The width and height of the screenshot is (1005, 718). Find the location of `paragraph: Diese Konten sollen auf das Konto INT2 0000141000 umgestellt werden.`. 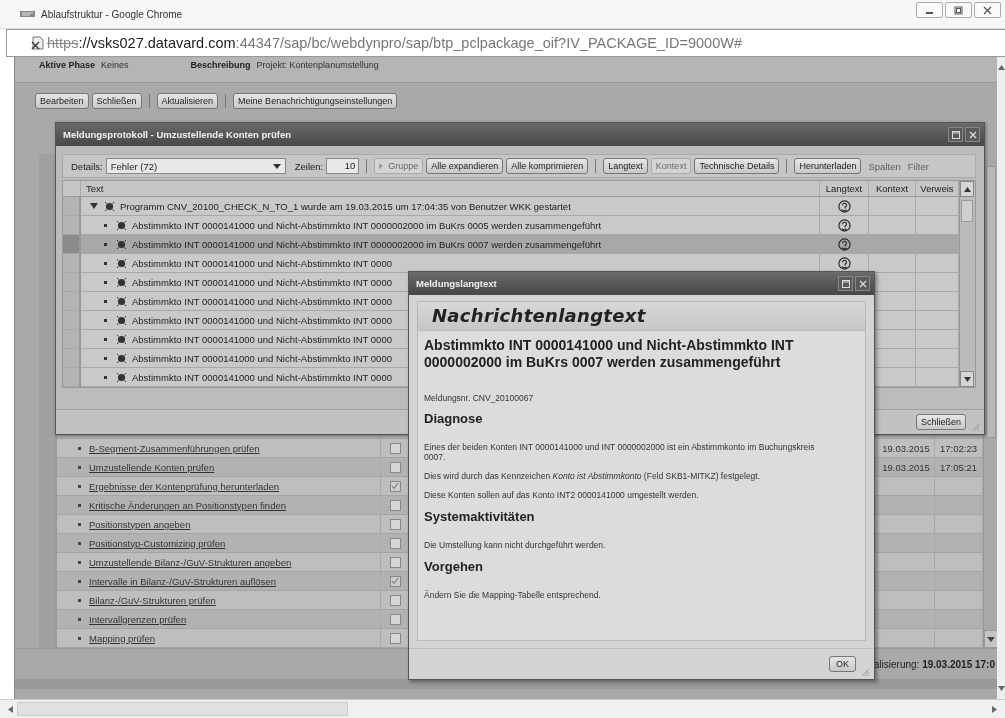

paragraph: Diese Konten sollen auf das Konto INT2 0000141000 umgestellt werden. is located at coordinates (562, 495).